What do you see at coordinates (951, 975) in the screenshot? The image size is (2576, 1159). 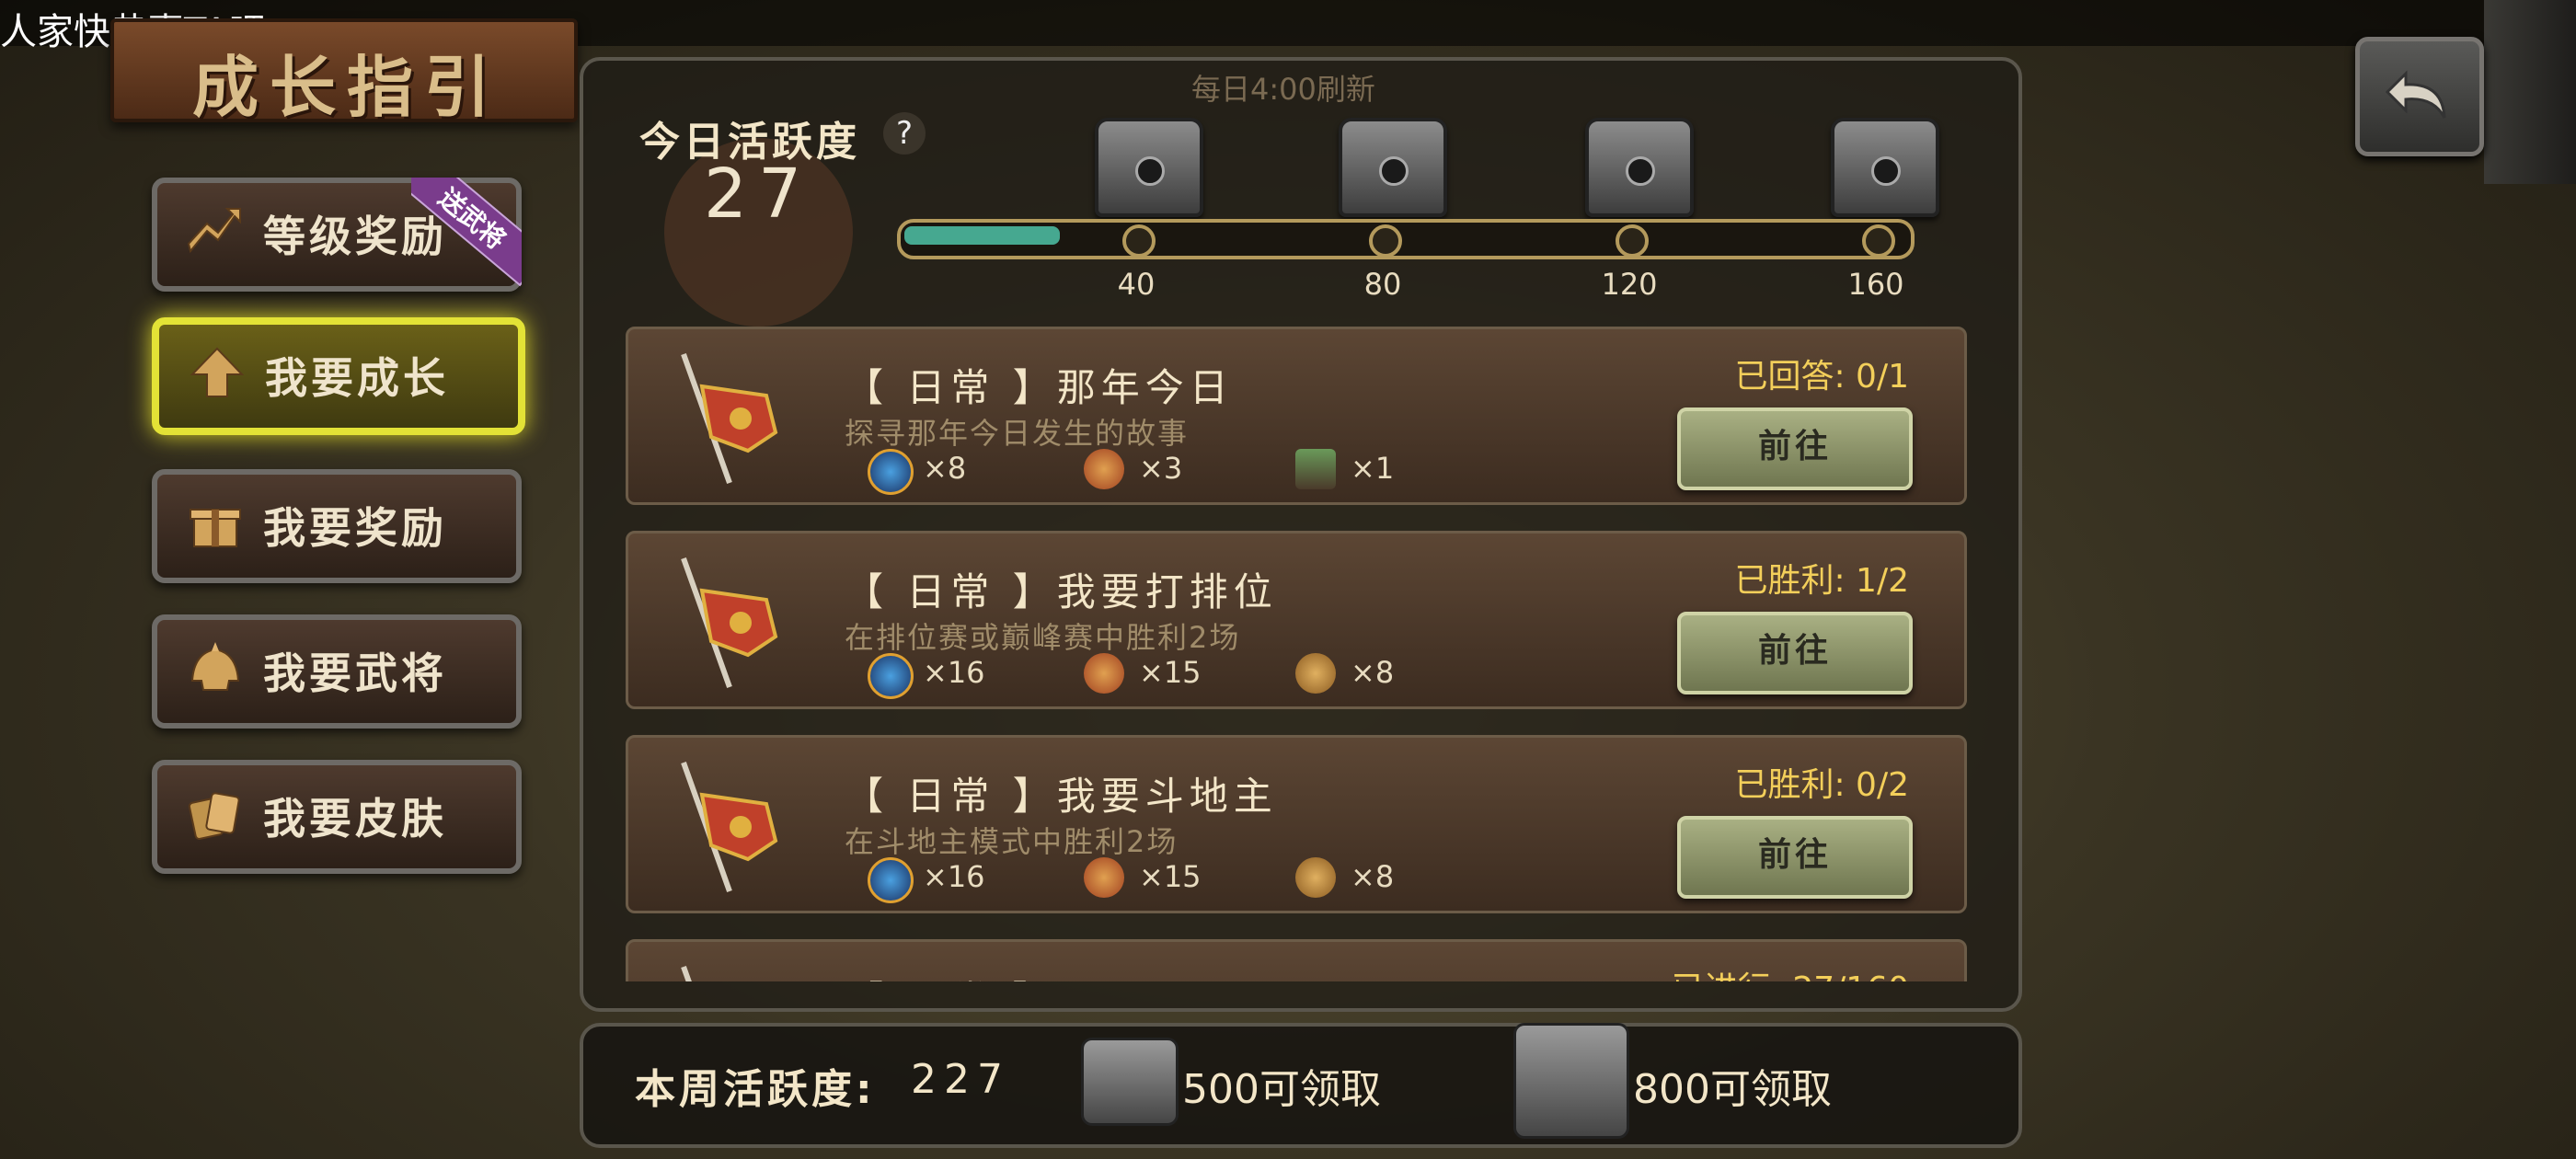 I see `task-title: 【 日常 】` at bounding box center [951, 975].